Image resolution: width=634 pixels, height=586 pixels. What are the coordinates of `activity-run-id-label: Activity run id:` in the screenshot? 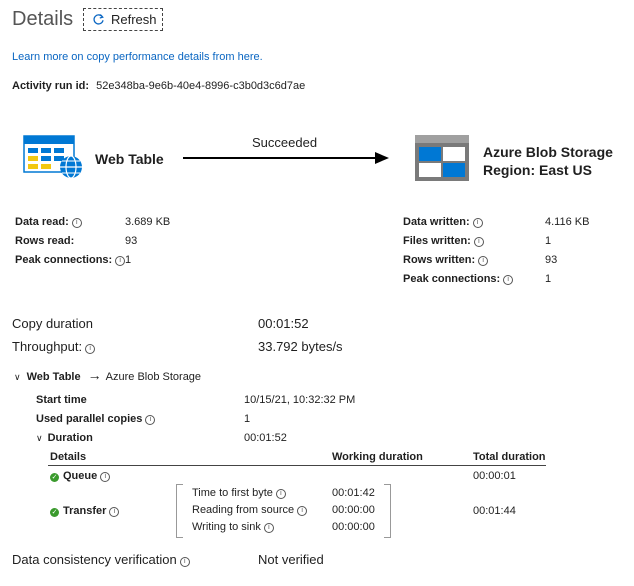 It's located at (51, 86).